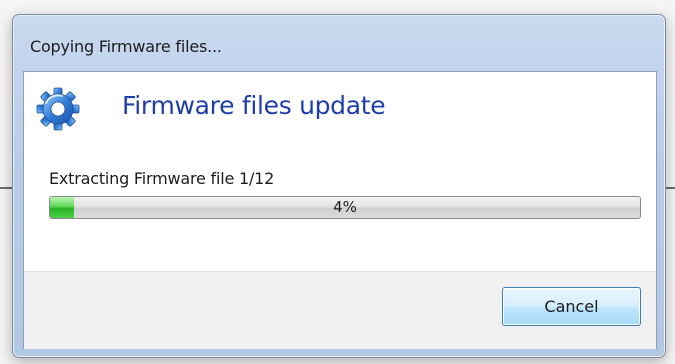 This screenshot has height=364, width=675. What do you see at coordinates (58, 109) in the screenshot?
I see `gear-icon` at bounding box center [58, 109].